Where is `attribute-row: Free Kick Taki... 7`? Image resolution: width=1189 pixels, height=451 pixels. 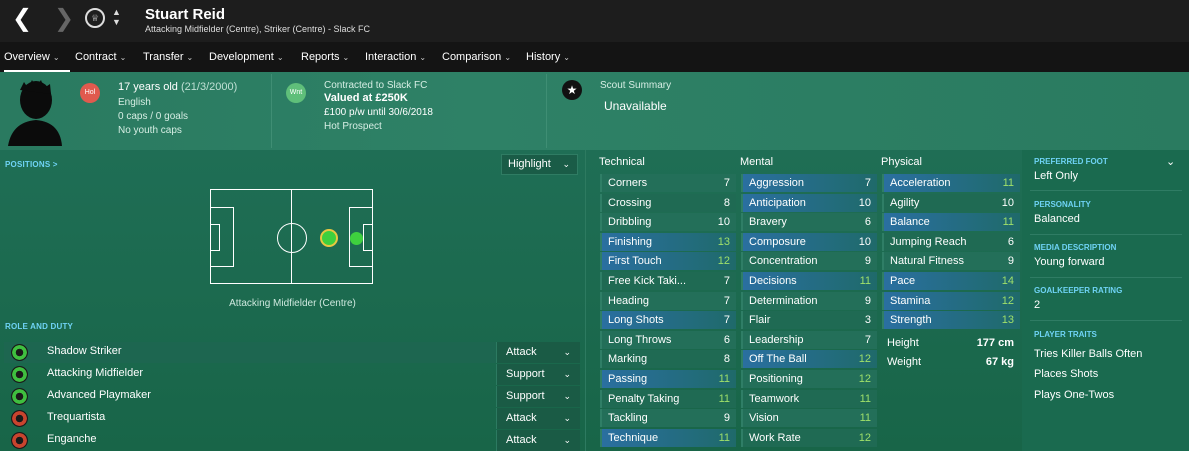
attribute-row: Free Kick Taki... 7 is located at coordinates (668, 281).